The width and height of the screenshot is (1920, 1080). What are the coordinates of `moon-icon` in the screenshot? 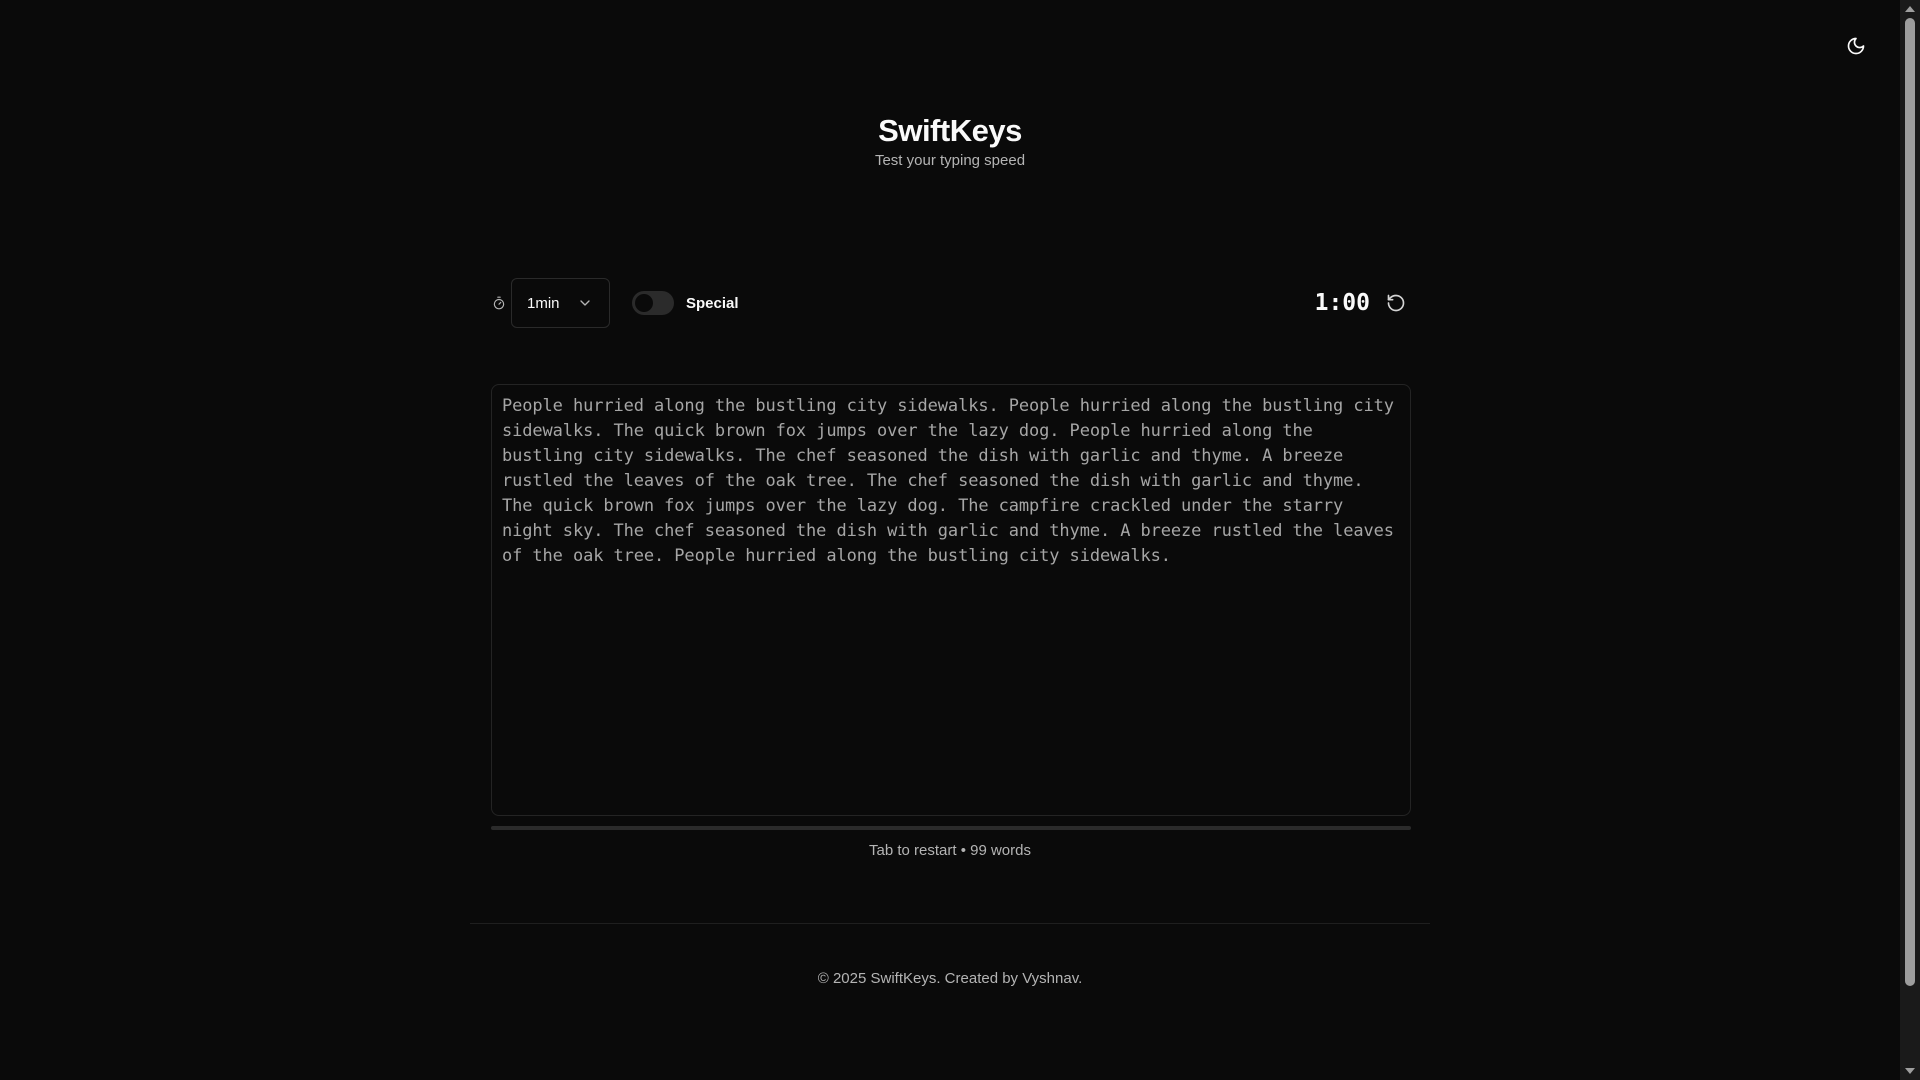 It's located at (1856, 46).